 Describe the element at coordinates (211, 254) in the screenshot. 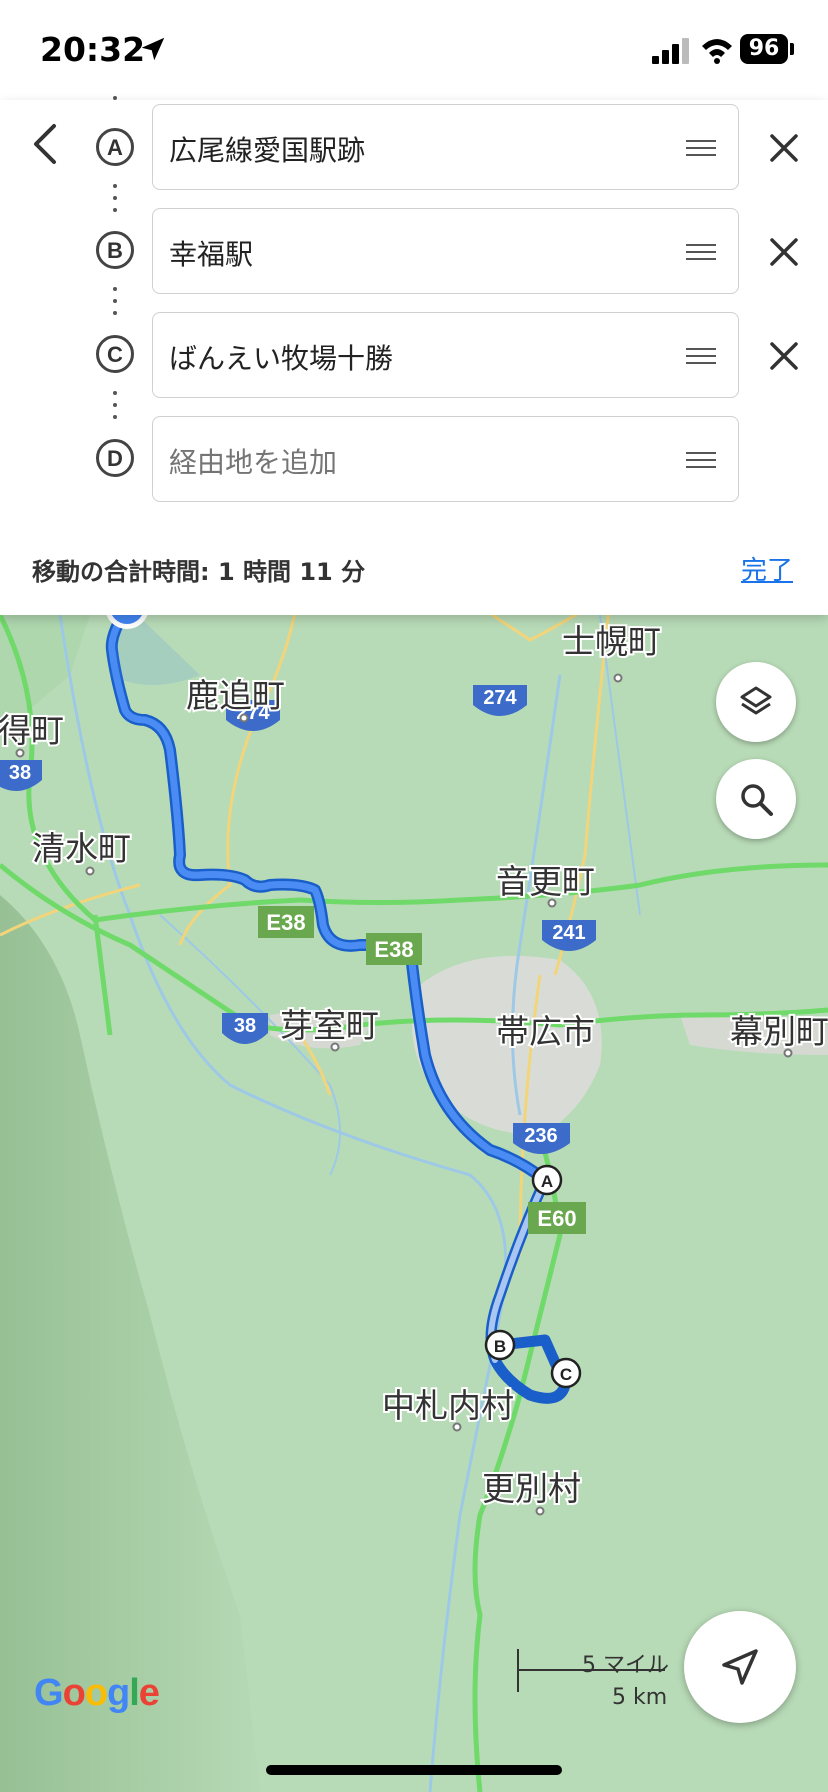

I see `stop-b-name: 幸福駅` at that location.